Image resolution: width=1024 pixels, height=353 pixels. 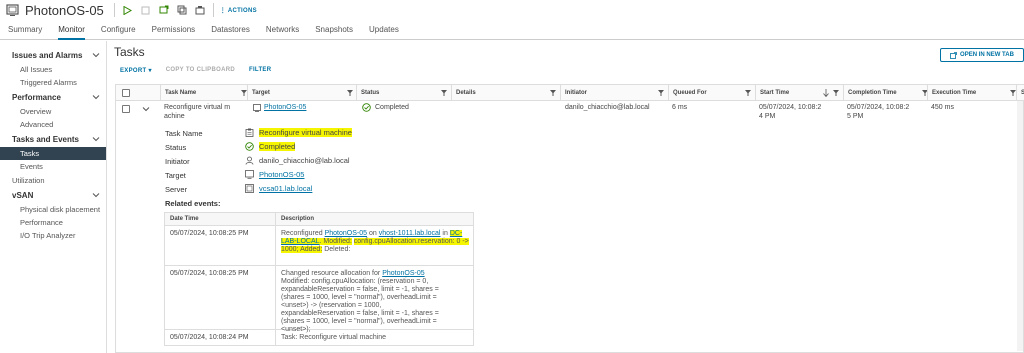 I want to click on tab-datastores: Datastores, so click(x=230, y=30).